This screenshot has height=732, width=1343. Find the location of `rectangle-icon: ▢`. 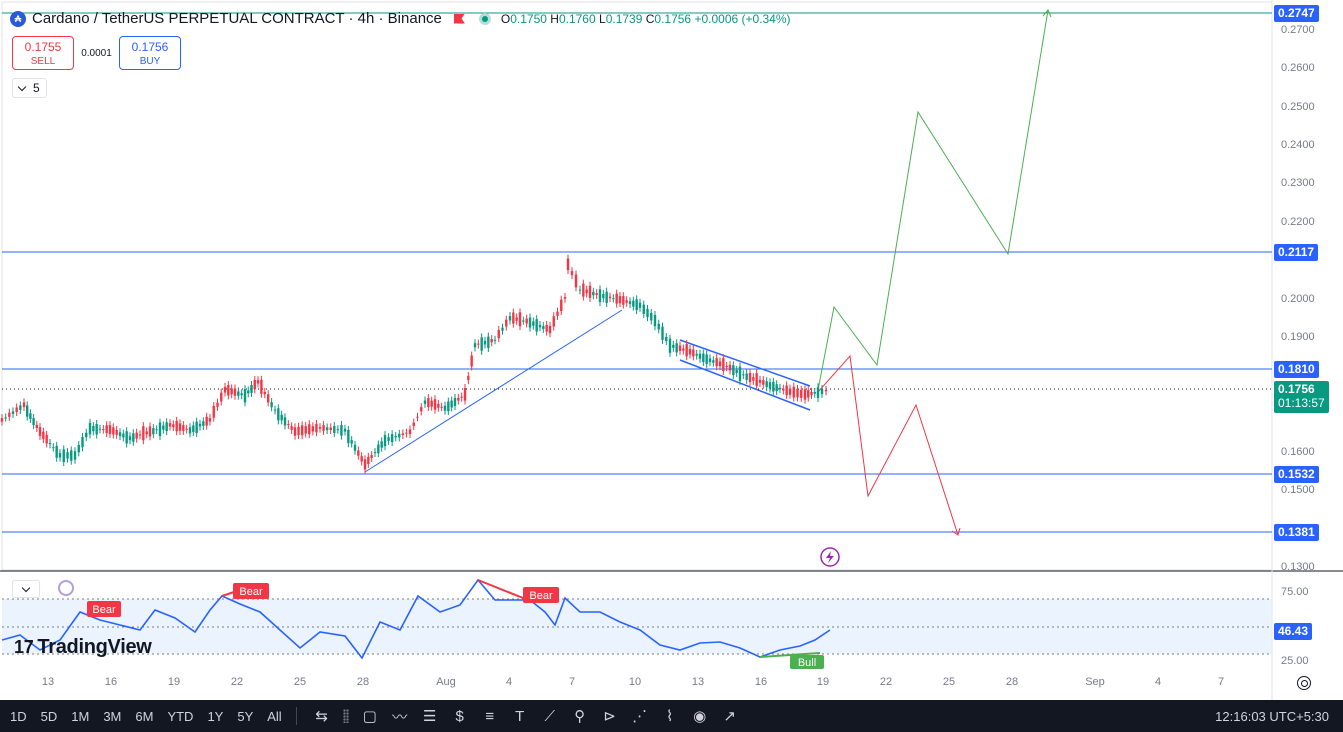

rectangle-icon: ▢ is located at coordinates (370, 716).